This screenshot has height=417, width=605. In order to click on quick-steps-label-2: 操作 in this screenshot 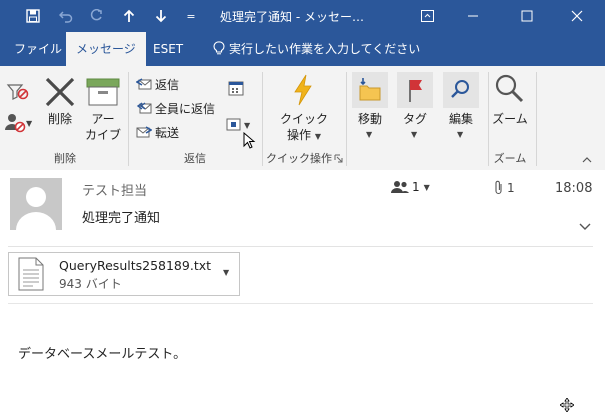, I will do `click(299, 135)`.